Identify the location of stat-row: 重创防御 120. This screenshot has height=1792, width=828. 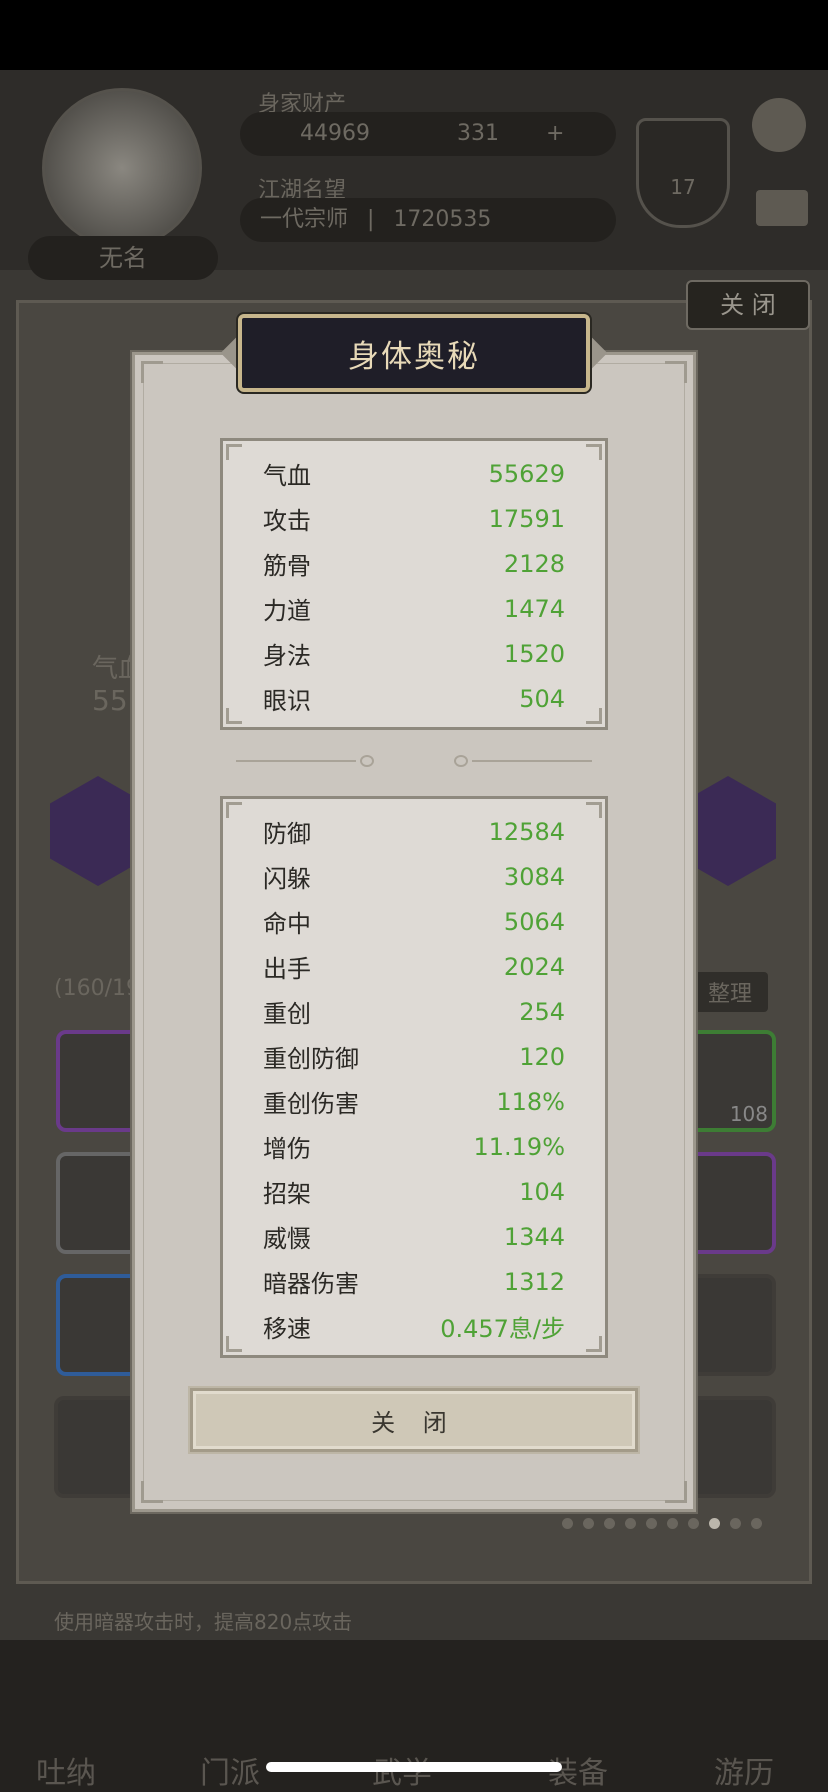
(414, 1056).